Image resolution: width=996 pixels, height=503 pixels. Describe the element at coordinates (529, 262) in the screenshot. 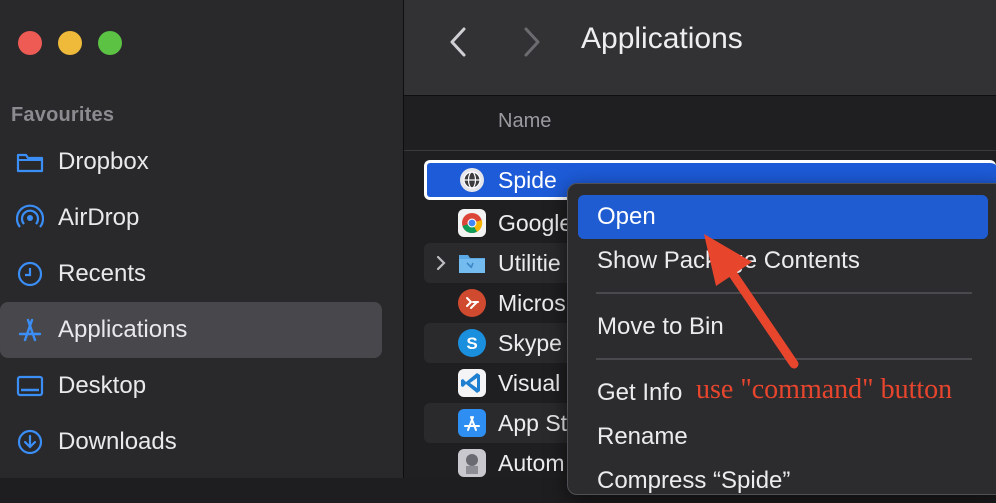

I see `file-name: Utilitie` at that location.